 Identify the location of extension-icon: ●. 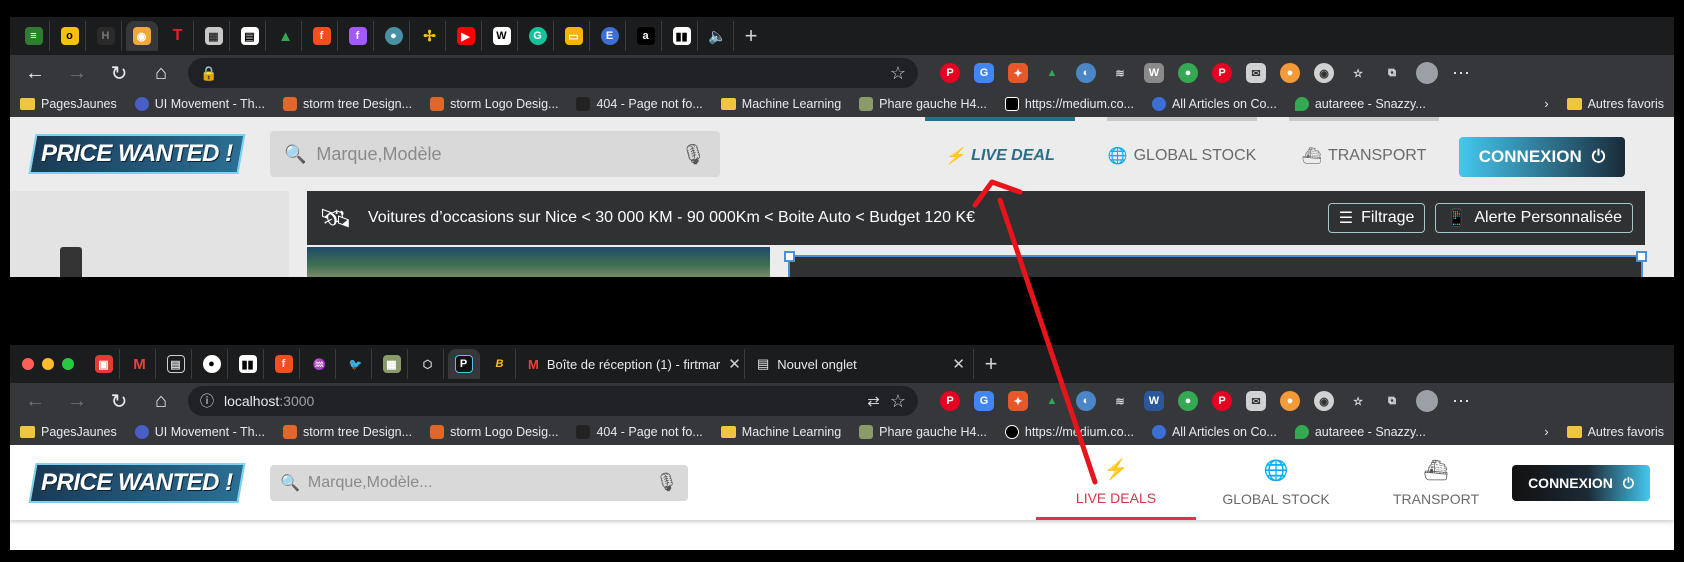
(1290, 401).